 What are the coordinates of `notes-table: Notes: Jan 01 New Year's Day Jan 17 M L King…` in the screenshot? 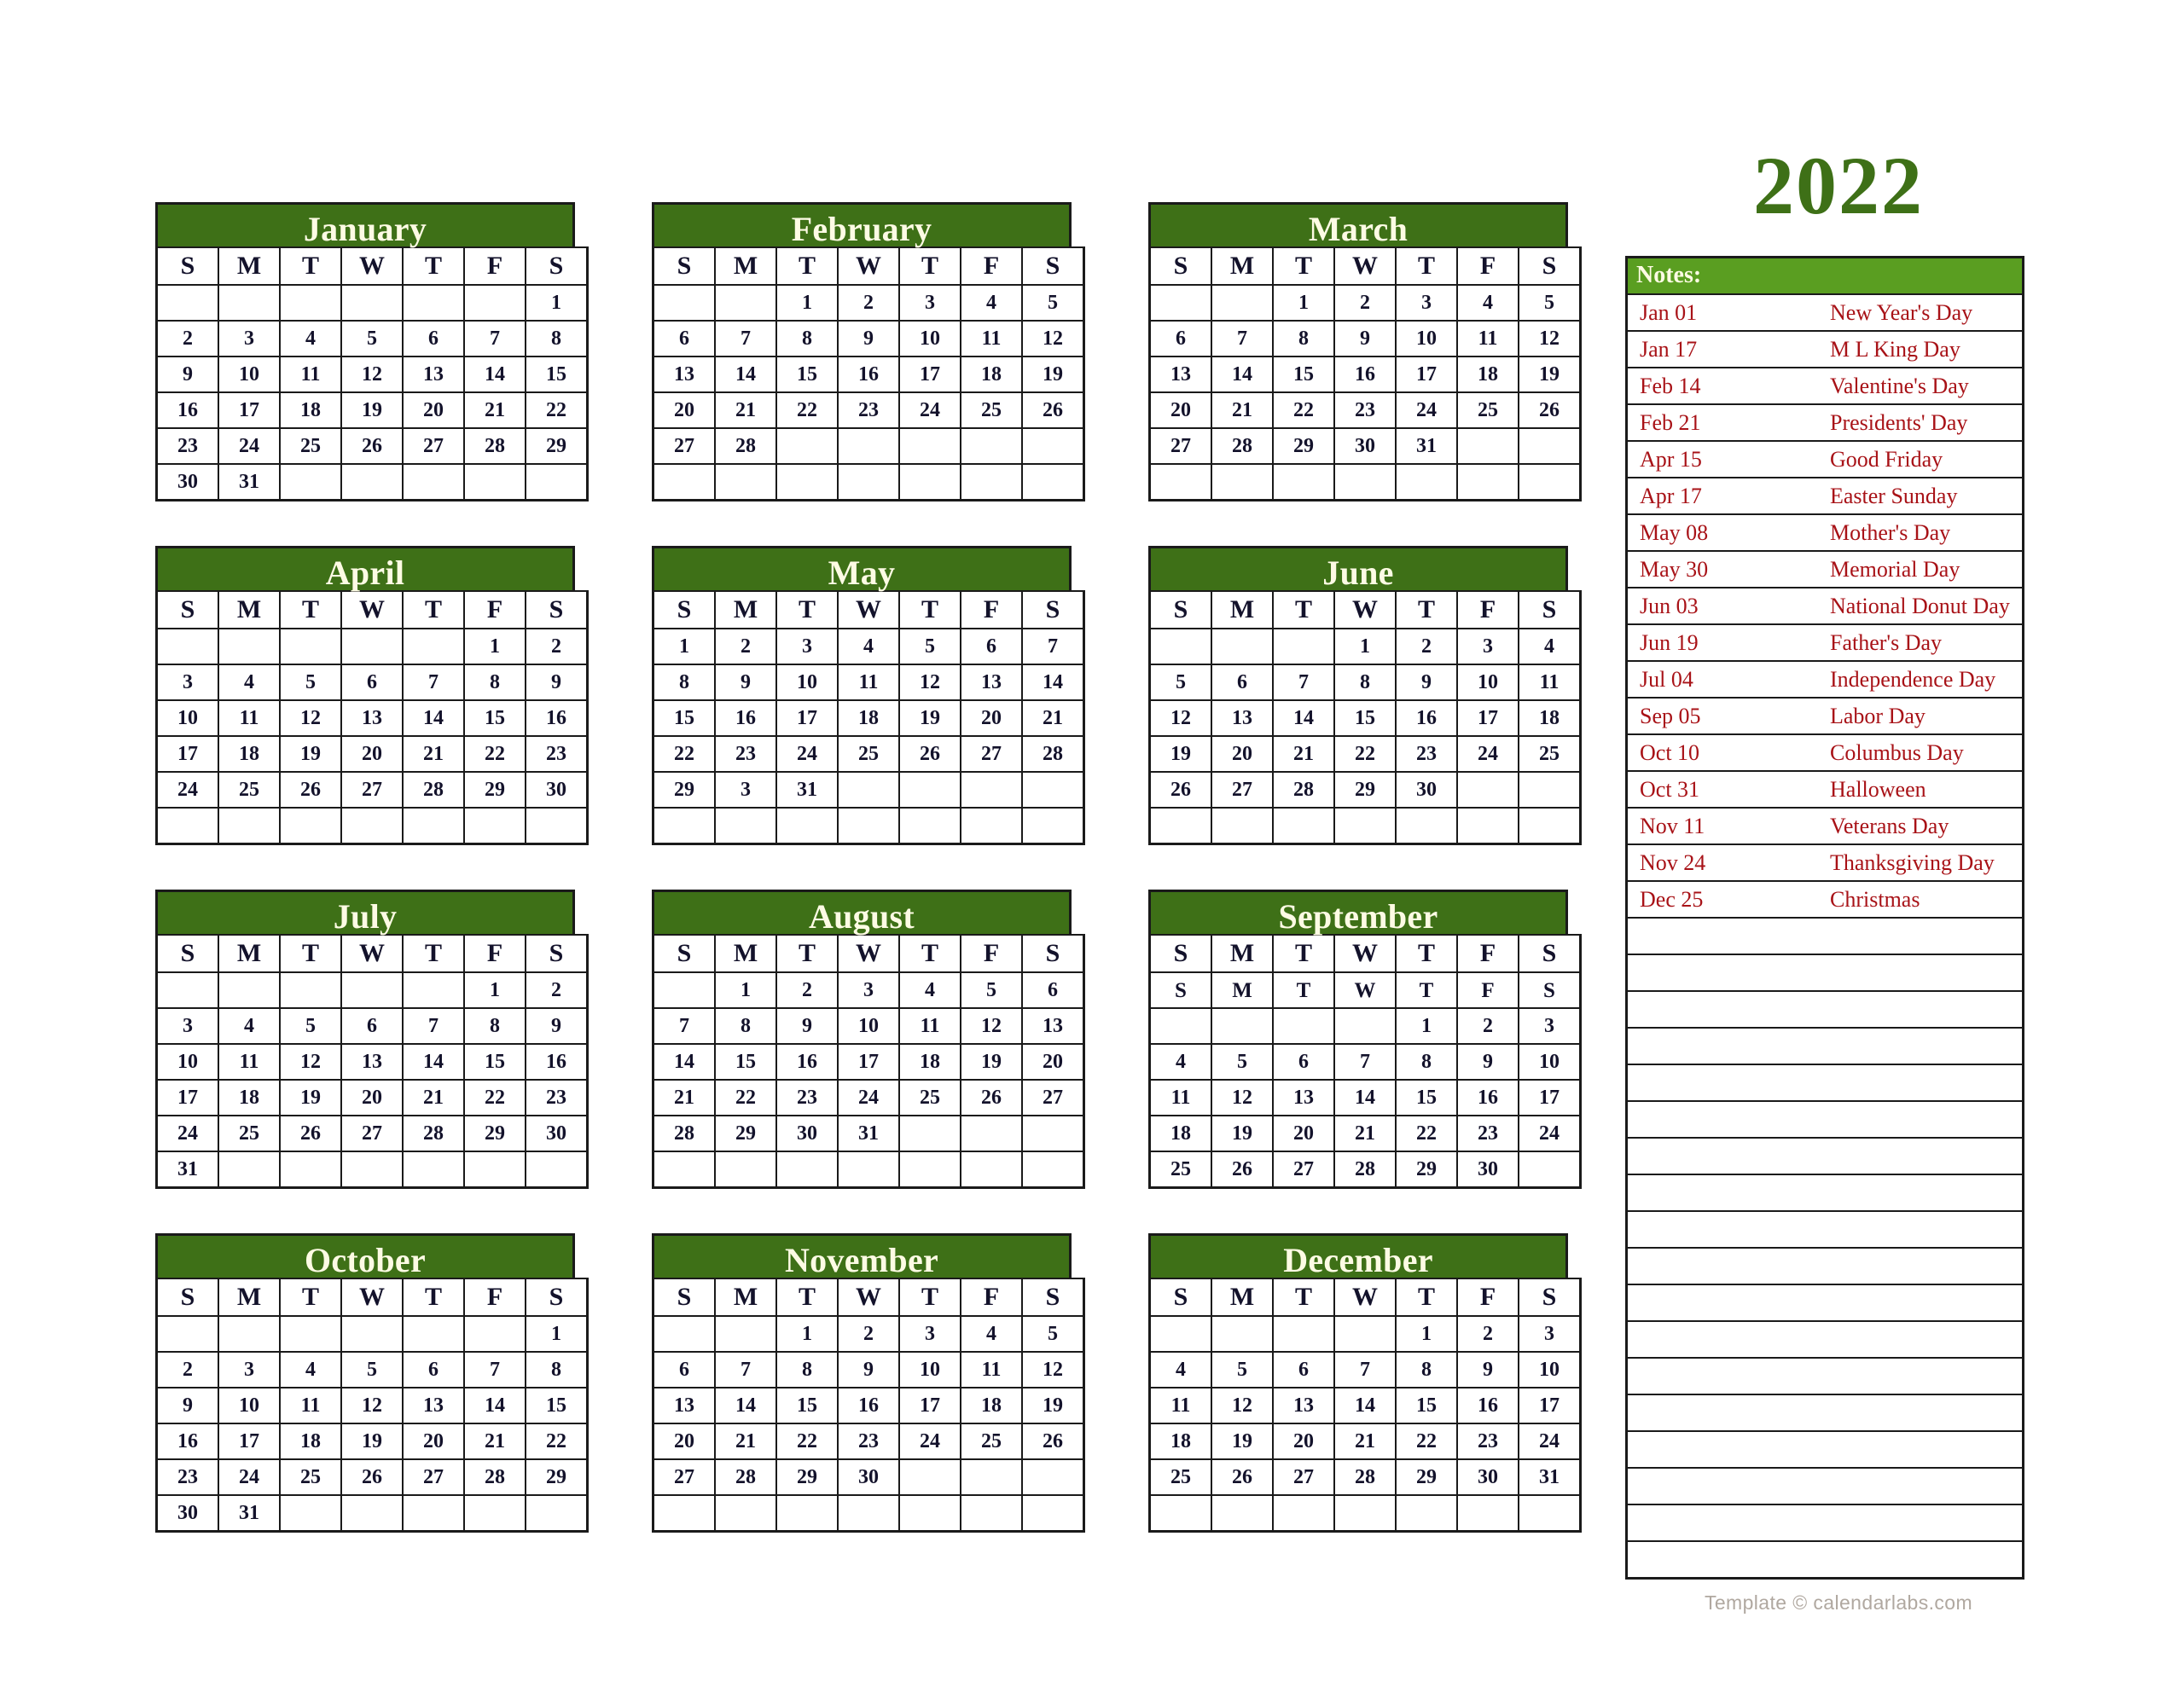 It's located at (1825, 918).